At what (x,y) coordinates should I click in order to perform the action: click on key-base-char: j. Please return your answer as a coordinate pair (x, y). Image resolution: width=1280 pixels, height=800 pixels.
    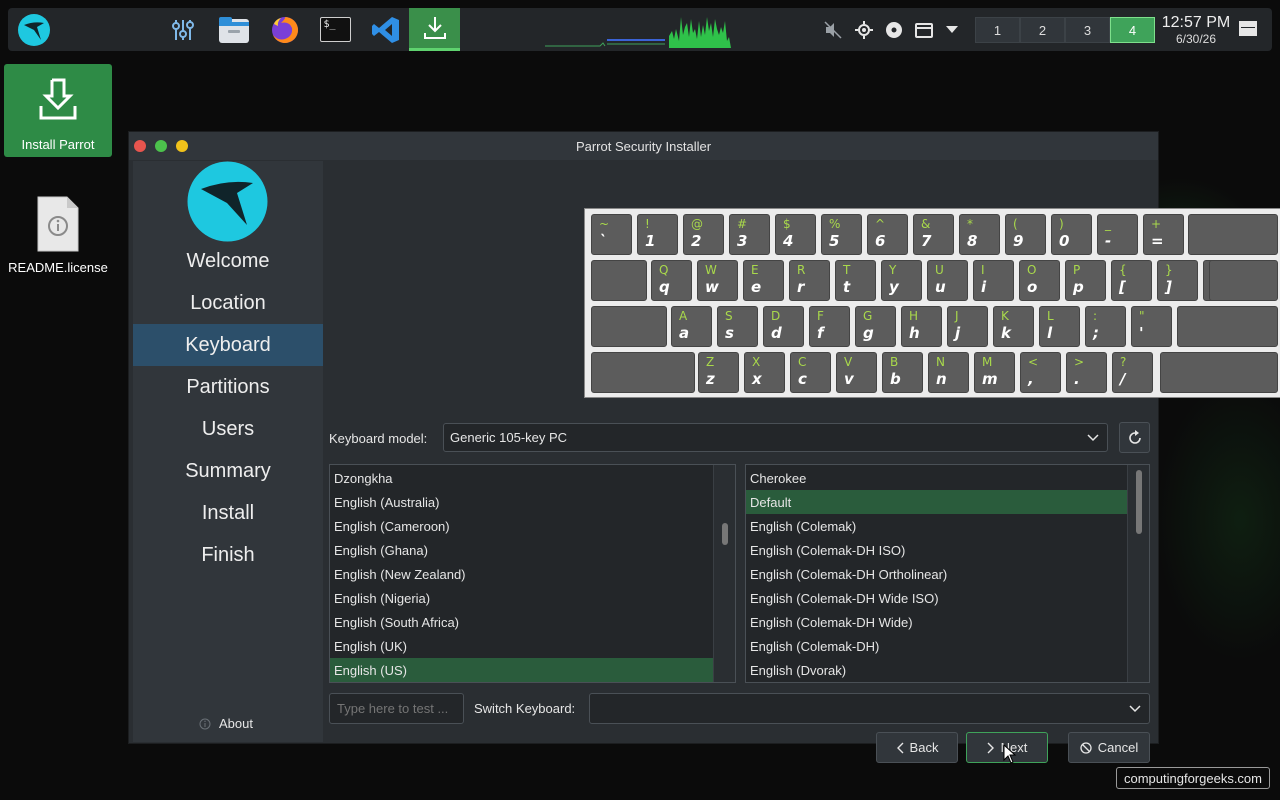
    Looking at the image, I should click on (958, 333).